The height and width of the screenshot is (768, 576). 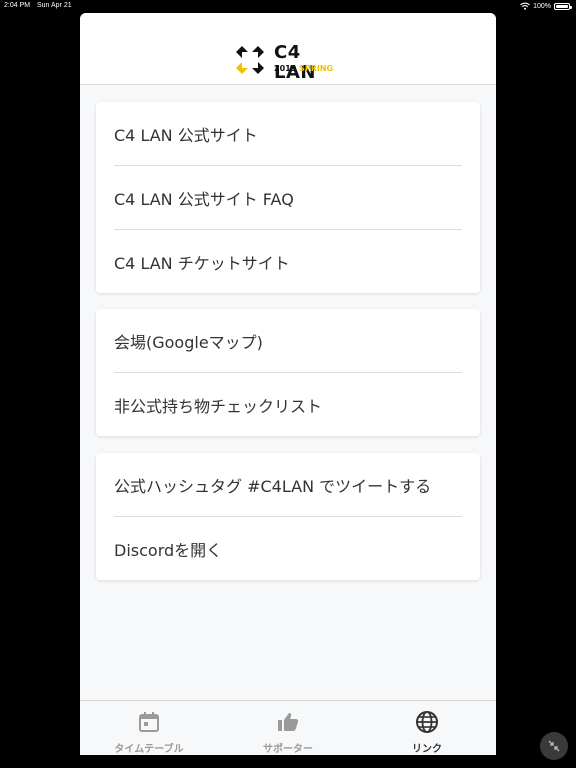 What do you see at coordinates (149, 722) in the screenshot?
I see `calendar-icon` at bounding box center [149, 722].